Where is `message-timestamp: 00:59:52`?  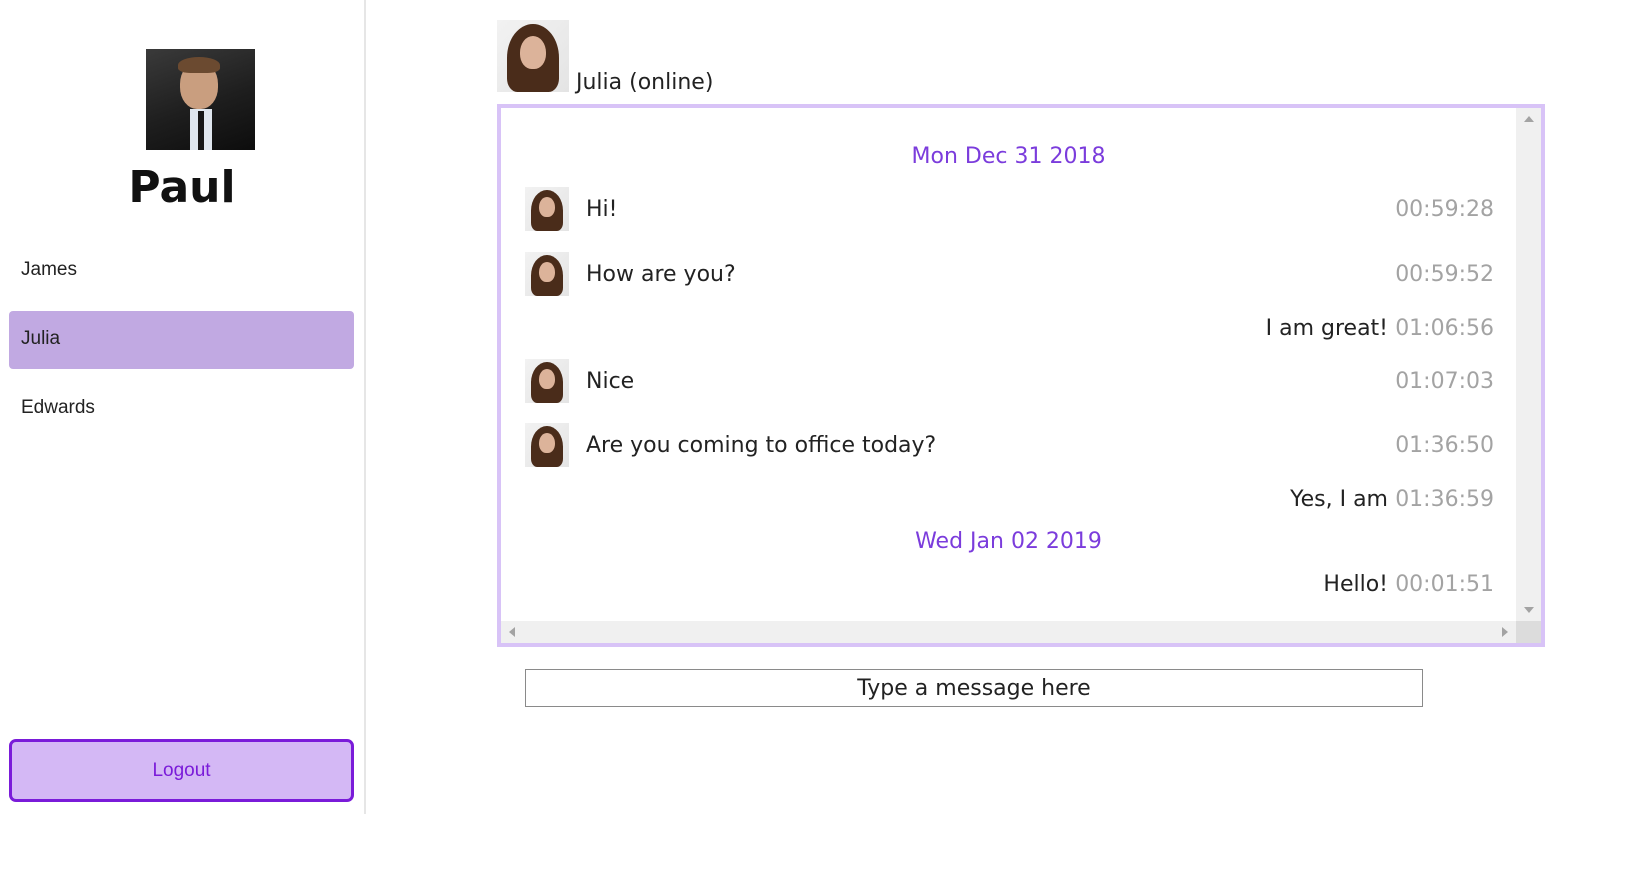 message-timestamp: 00:59:52 is located at coordinates (1444, 274).